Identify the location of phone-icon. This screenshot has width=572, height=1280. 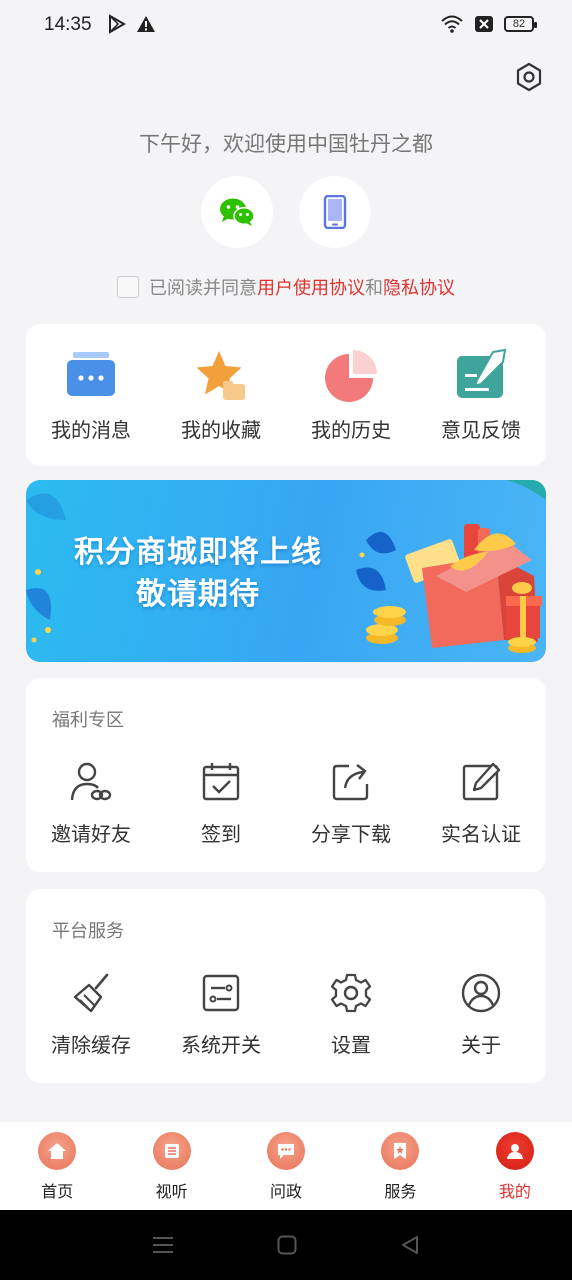
(335, 212).